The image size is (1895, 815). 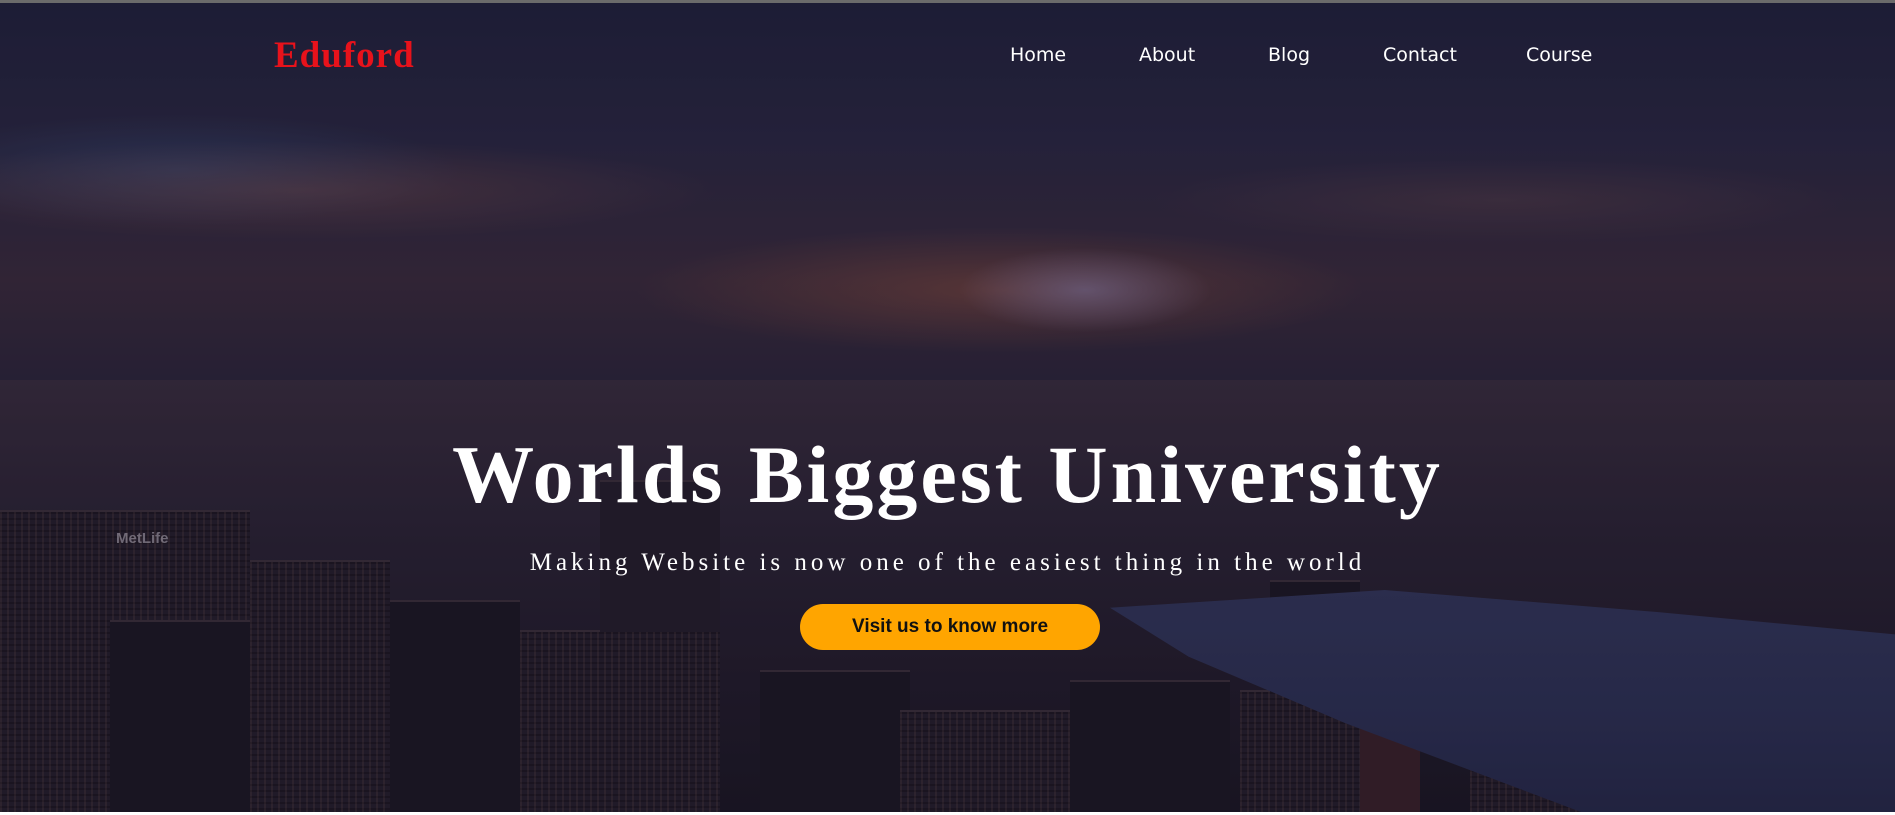 I want to click on nav-link-contact: Contact, so click(x=1420, y=55).